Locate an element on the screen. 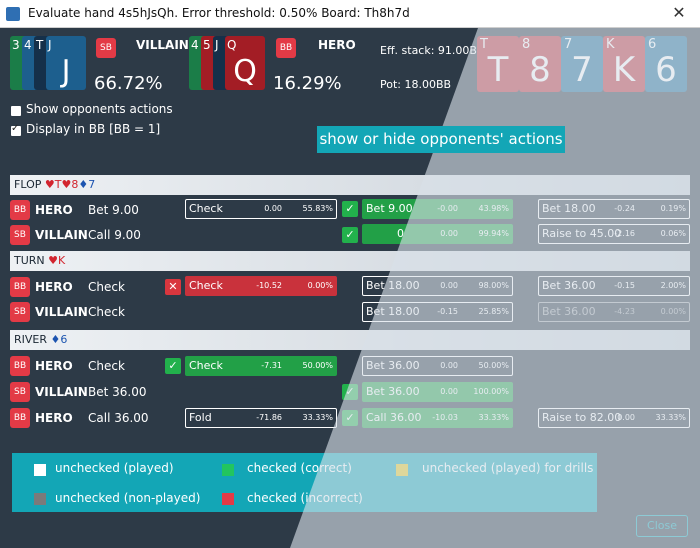 The image size is (700, 548). option-bet: Bet 18.00 0.00 98.00% is located at coordinates (437, 286).